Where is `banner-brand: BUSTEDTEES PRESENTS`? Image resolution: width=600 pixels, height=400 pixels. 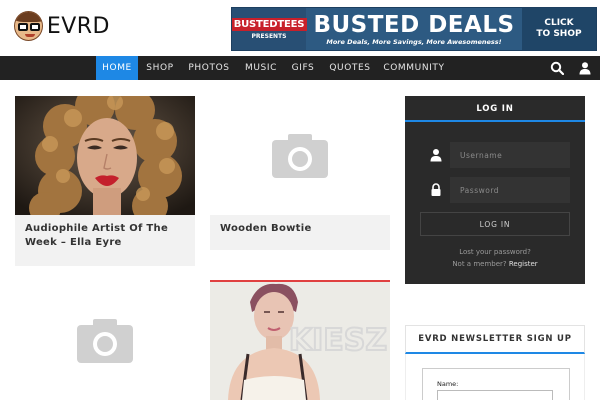 banner-brand: BUSTEDTEES PRESENTS is located at coordinates (270, 29).